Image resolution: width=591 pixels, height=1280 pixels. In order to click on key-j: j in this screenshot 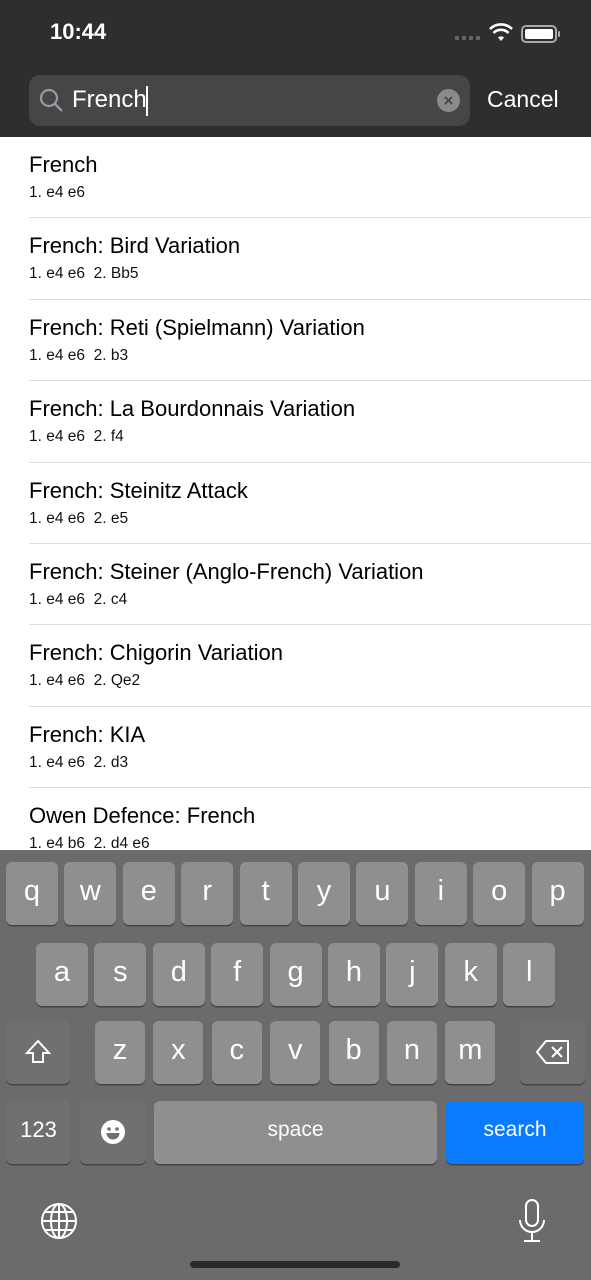, I will do `click(412, 974)`.